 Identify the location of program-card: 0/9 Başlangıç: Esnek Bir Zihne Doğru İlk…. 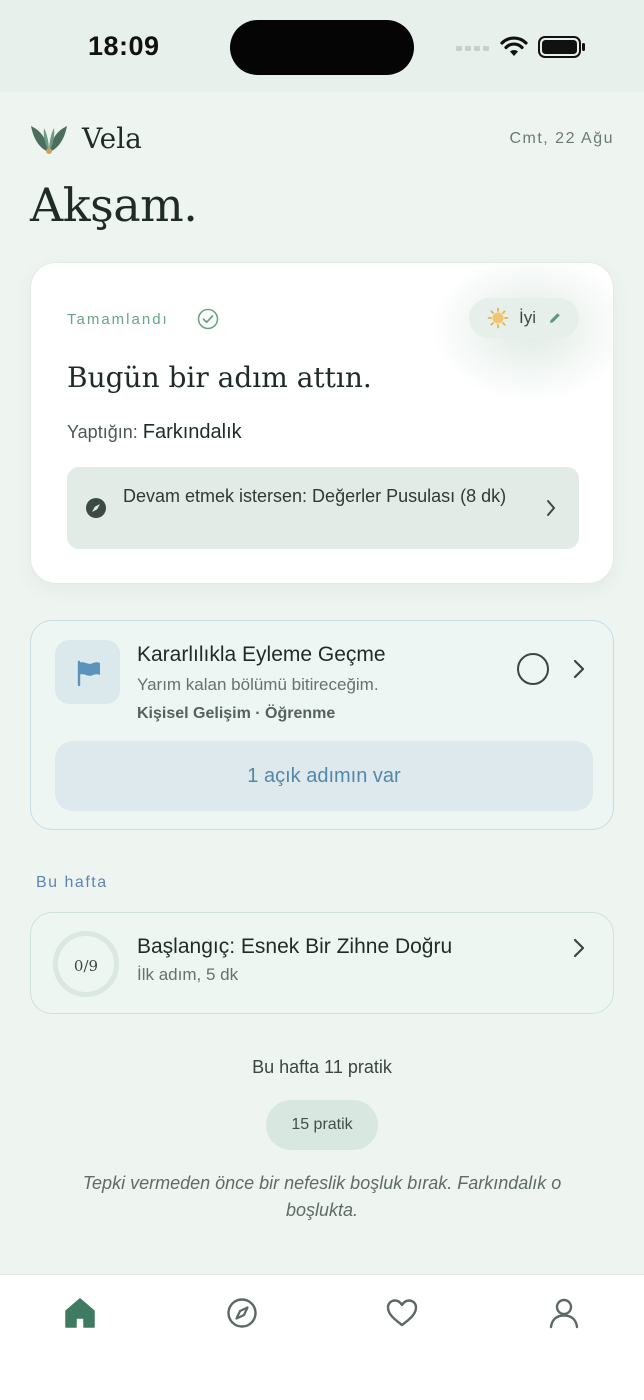
(322, 963).